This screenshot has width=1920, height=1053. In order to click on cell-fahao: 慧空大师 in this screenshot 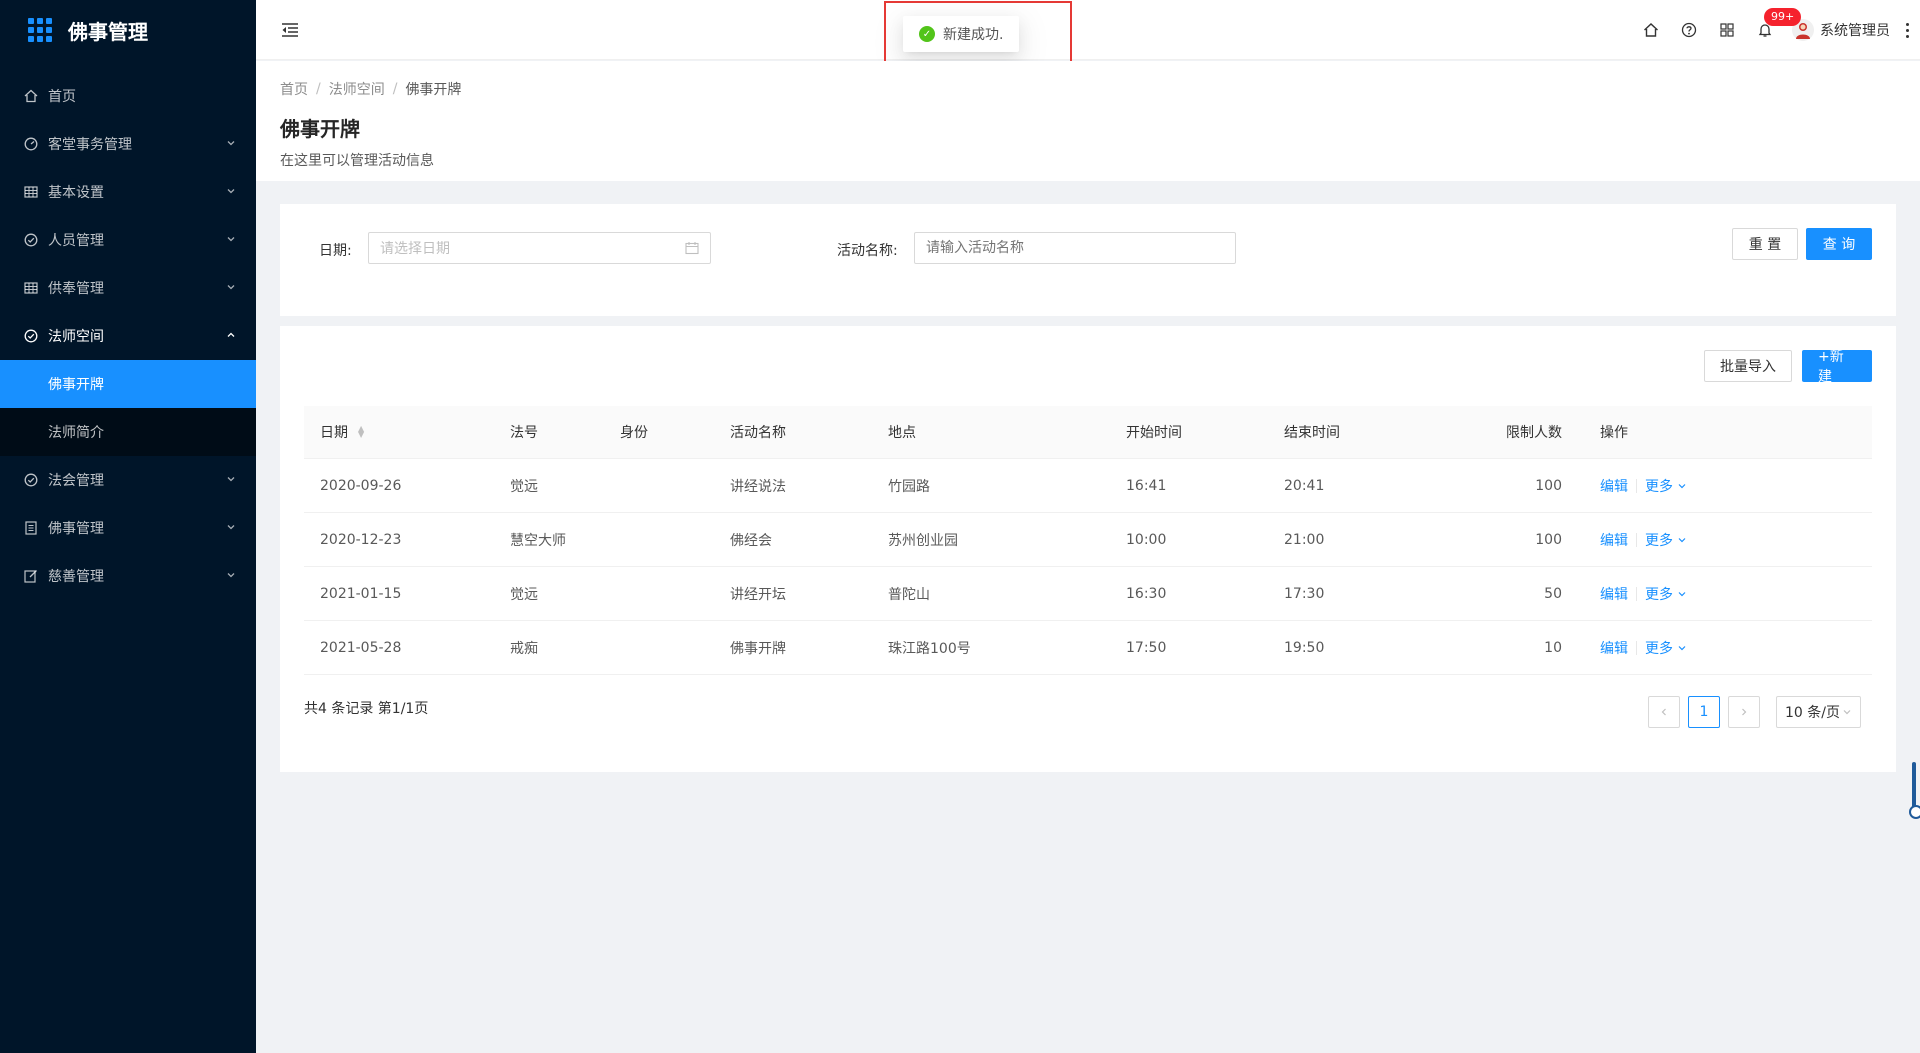, I will do `click(538, 540)`.